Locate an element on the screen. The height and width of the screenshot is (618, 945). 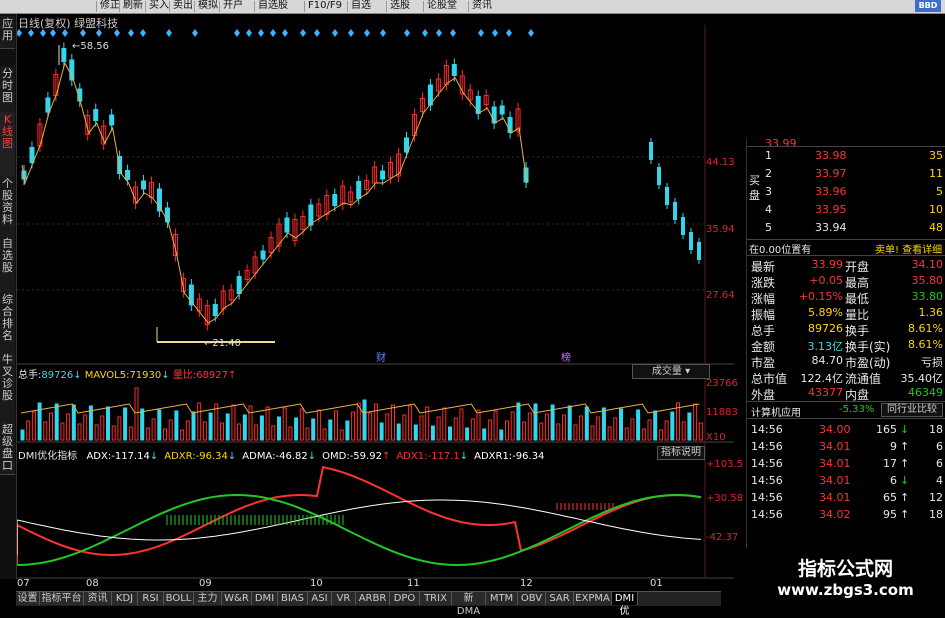
left-tab-4: 自选股 is located at coordinates (7, 264).